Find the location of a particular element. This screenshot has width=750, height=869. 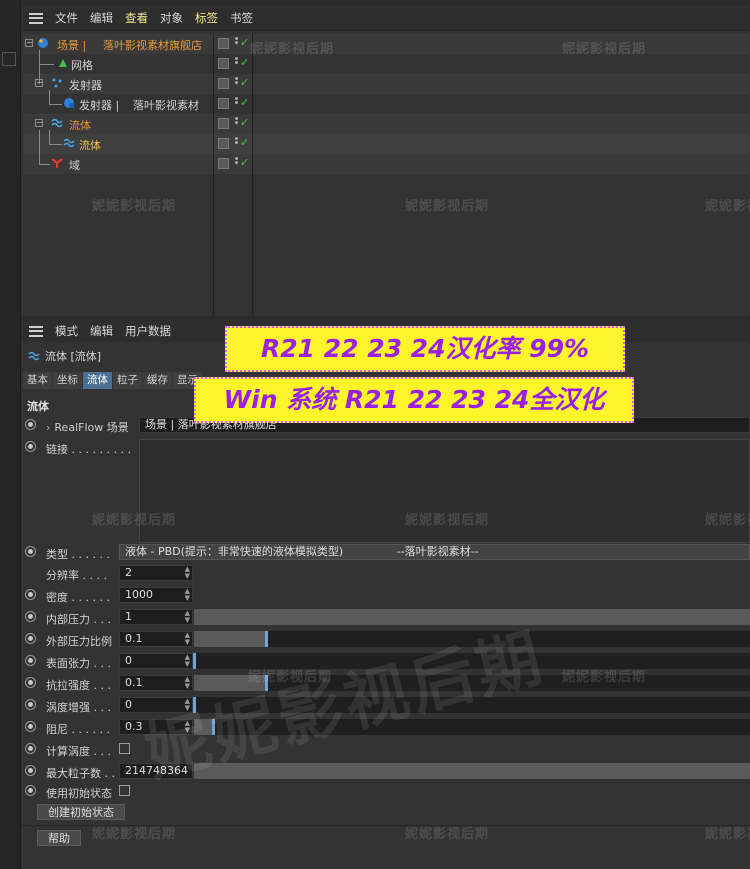

menu-tags: 标签 is located at coordinates (206, 18).